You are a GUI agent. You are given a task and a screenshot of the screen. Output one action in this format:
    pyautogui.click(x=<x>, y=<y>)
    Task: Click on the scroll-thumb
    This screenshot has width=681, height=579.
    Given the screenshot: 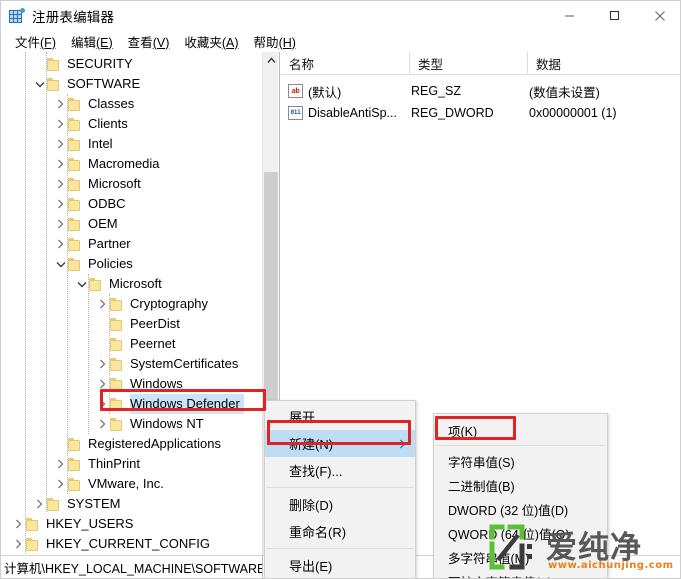 What is the action you would take?
    pyautogui.click(x=271, y=304)
    